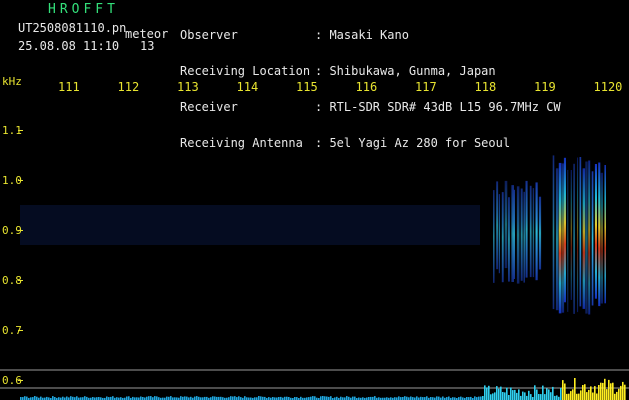 The image size is (629, 400). I want to click on antenna-label: Receiving Antenna, so click(241, 143).